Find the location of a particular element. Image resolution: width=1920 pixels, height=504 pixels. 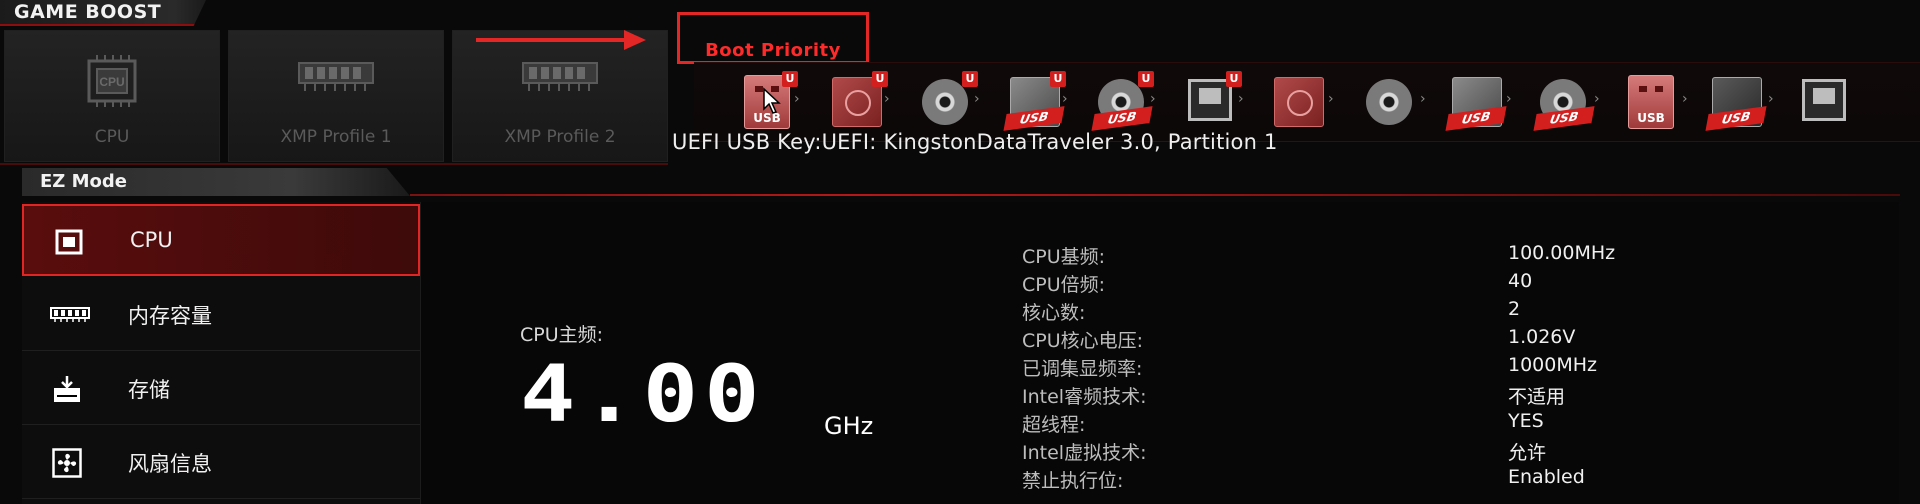

fan-icon is located at coordinates (67, 463).